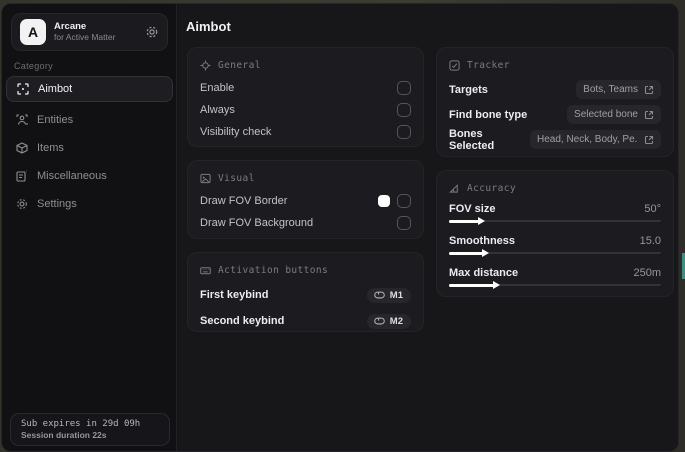 Image resolution: width=685 pixels, height=452 pixels. Describe the element at coordinates (50, 148) in the screenshot. I see `sidebar-item-label: Items` at that location.